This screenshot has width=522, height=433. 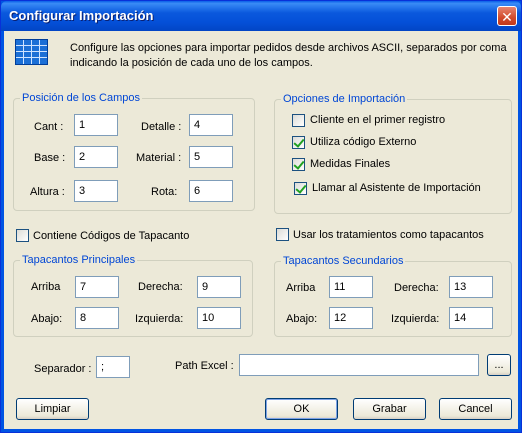 What do you see at coordinates (475, 409) in the screenshot?
I see `cancel-button: Cancel` at bounding box center [475, 409].